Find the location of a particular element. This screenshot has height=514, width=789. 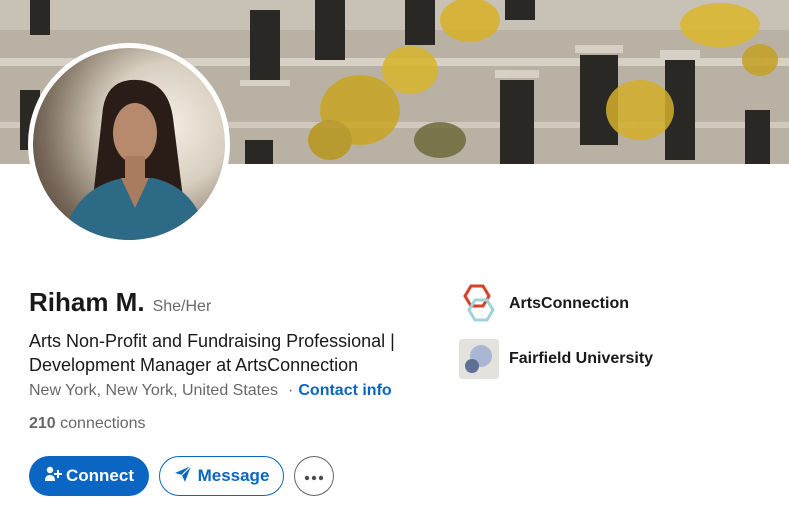

name-row: Riham M. She/Her is located at coordinates (120, 302).